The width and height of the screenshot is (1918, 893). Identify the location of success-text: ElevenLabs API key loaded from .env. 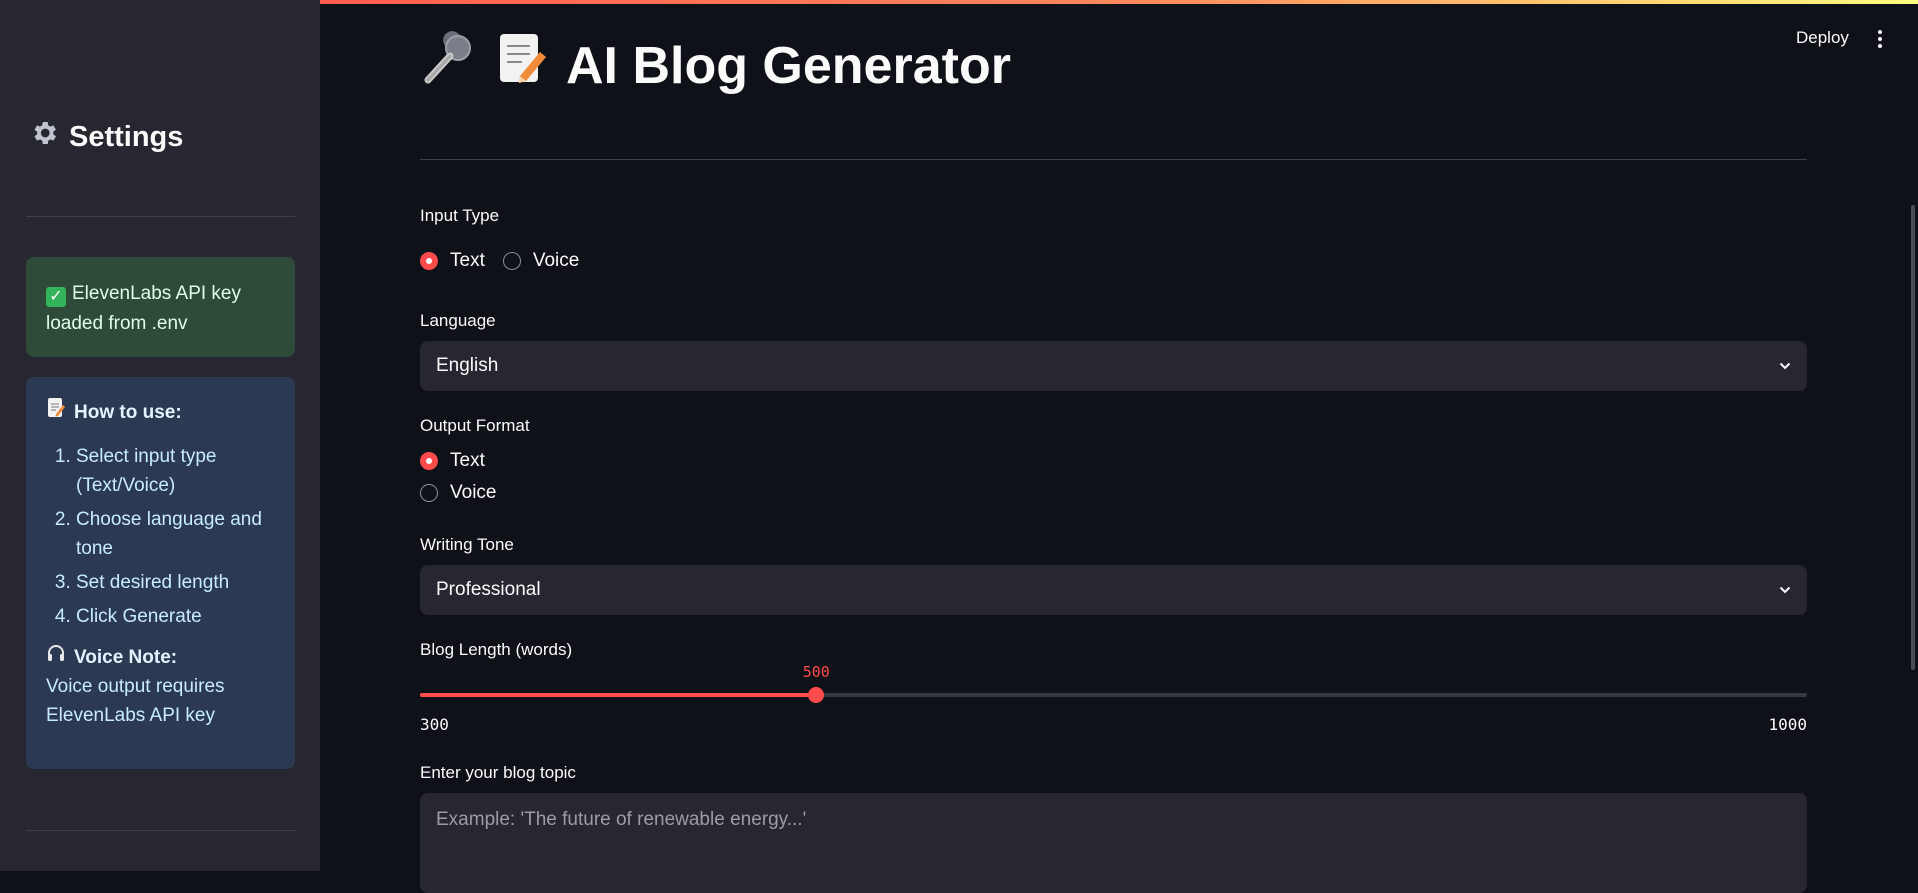
(143, 308).